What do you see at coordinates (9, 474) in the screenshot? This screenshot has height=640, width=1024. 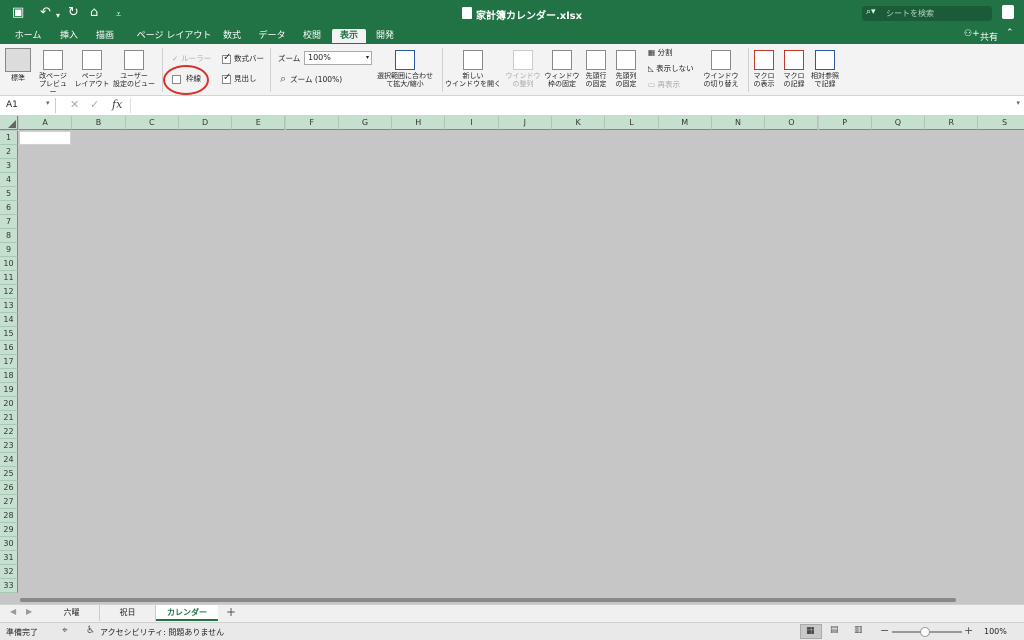 I see `row-header-25: 25` at bounding box center [9, 474].